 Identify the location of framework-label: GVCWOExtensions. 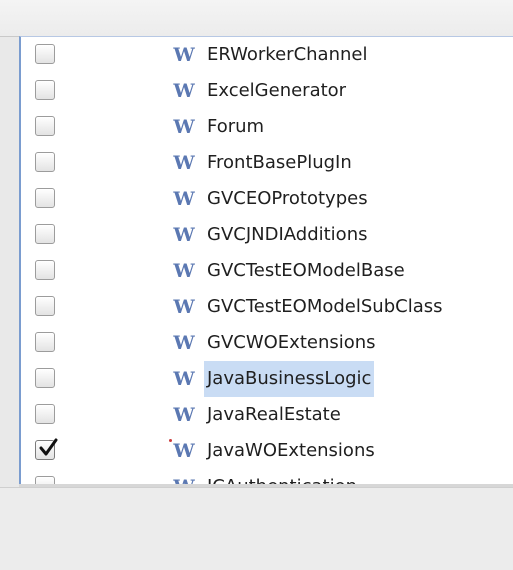
(291, 342).